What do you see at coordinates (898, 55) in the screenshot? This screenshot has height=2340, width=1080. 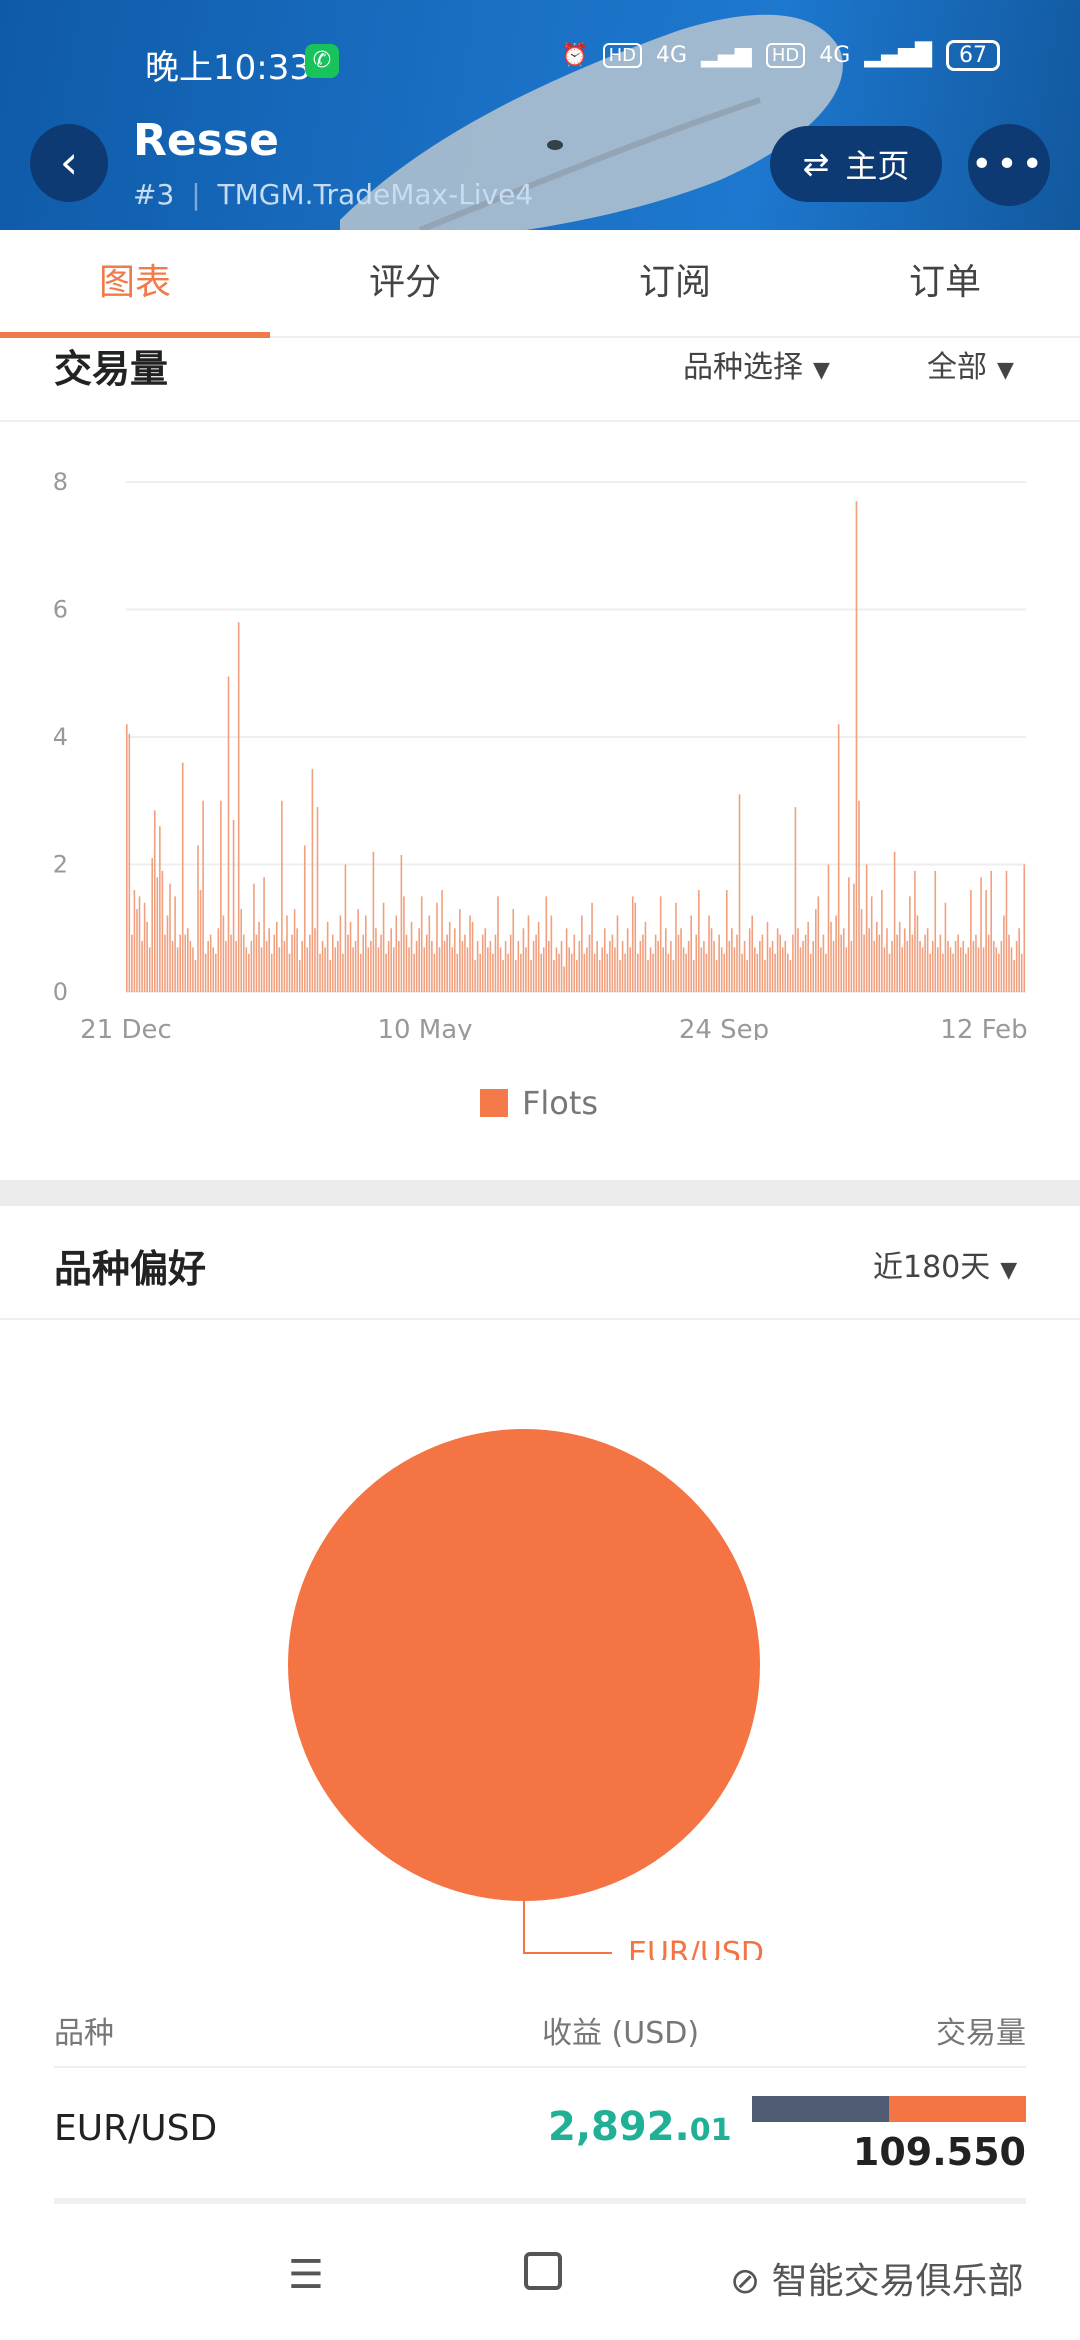 I see `signal-icon-2: ▂▄▆█` at bounding box center [898, 55].